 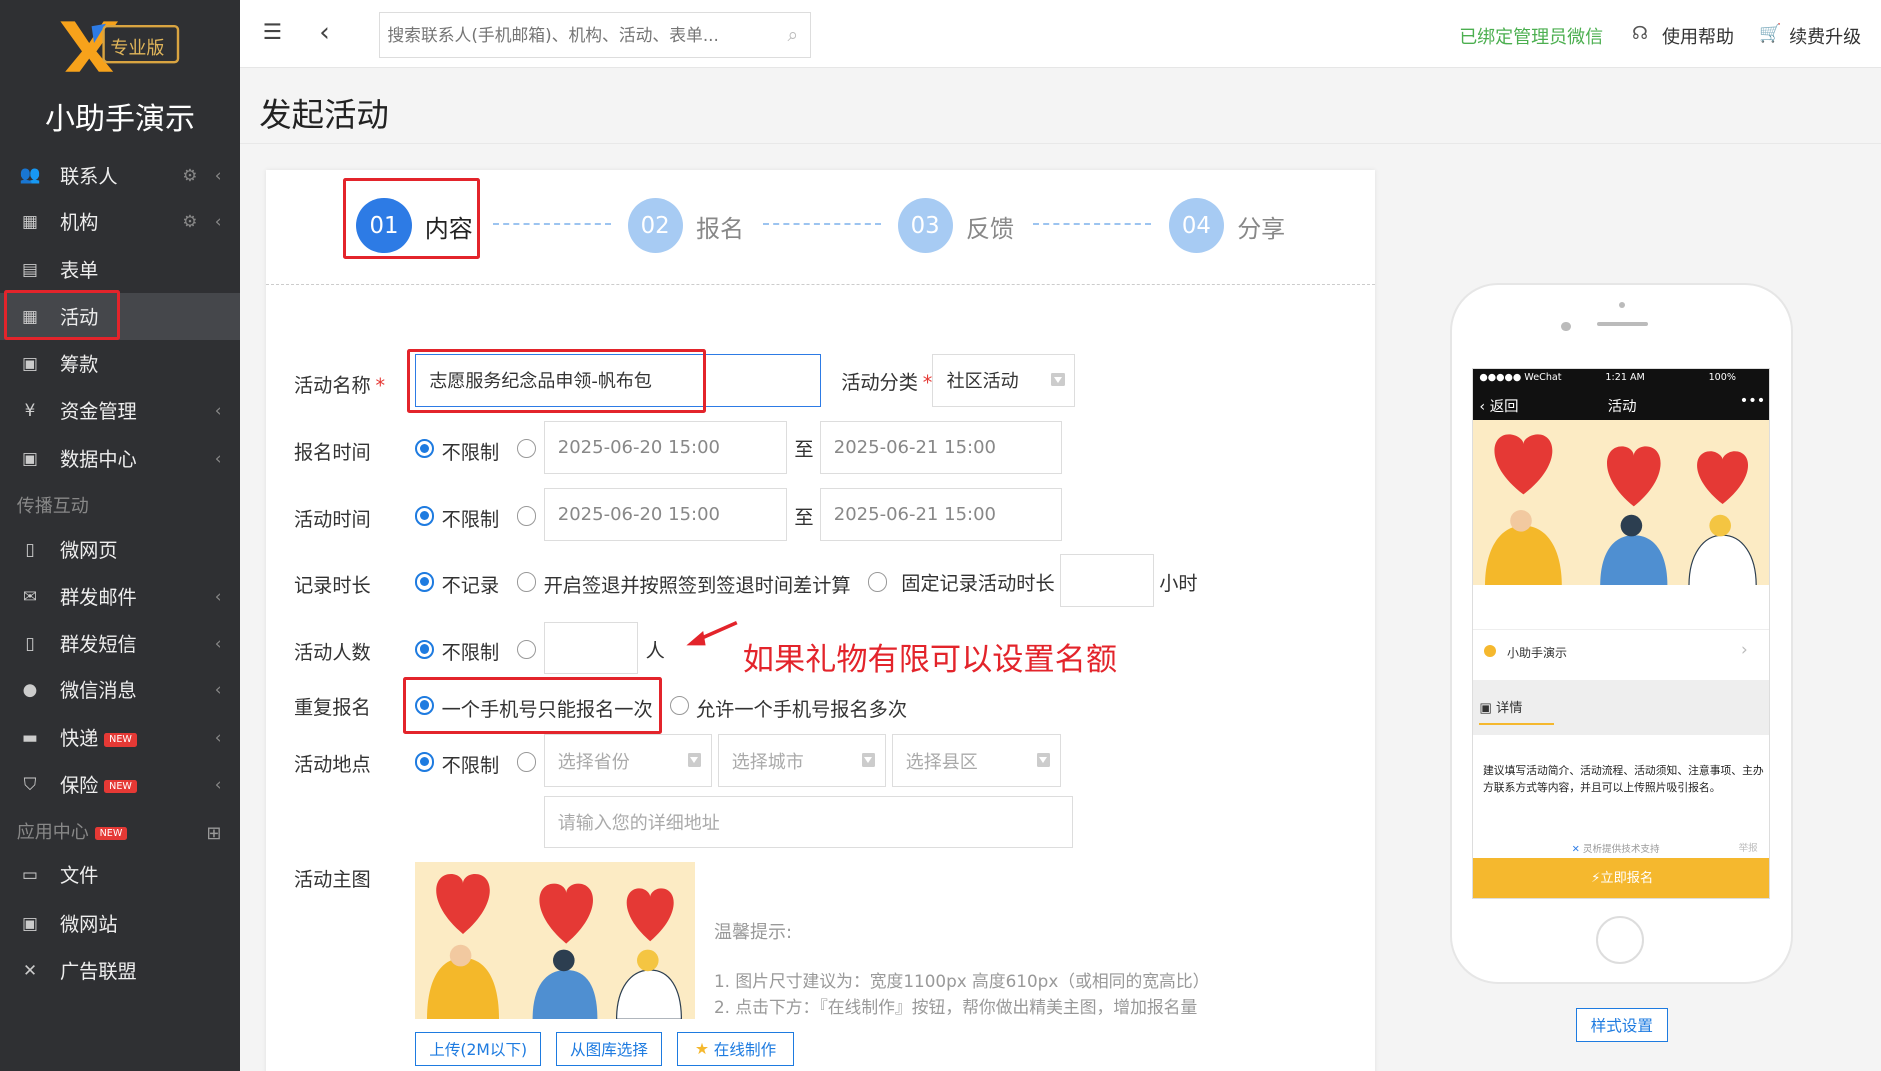 What do you see at coordinates (990, 226) in the screenshot?
I see `step-3-label: 反馈` at bounding box center [990, 226].